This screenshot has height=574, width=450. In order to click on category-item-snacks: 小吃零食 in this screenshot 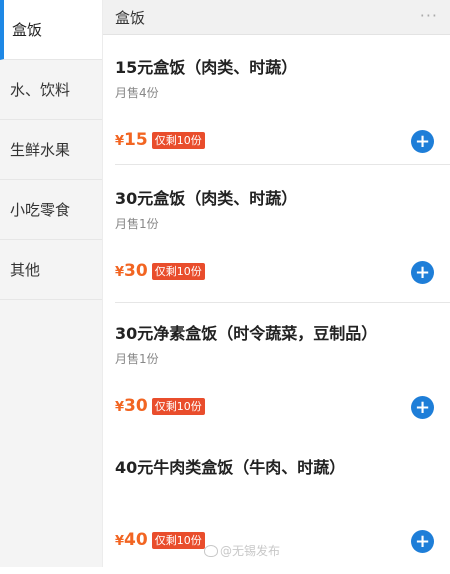, I will do `click(51, 210)`.